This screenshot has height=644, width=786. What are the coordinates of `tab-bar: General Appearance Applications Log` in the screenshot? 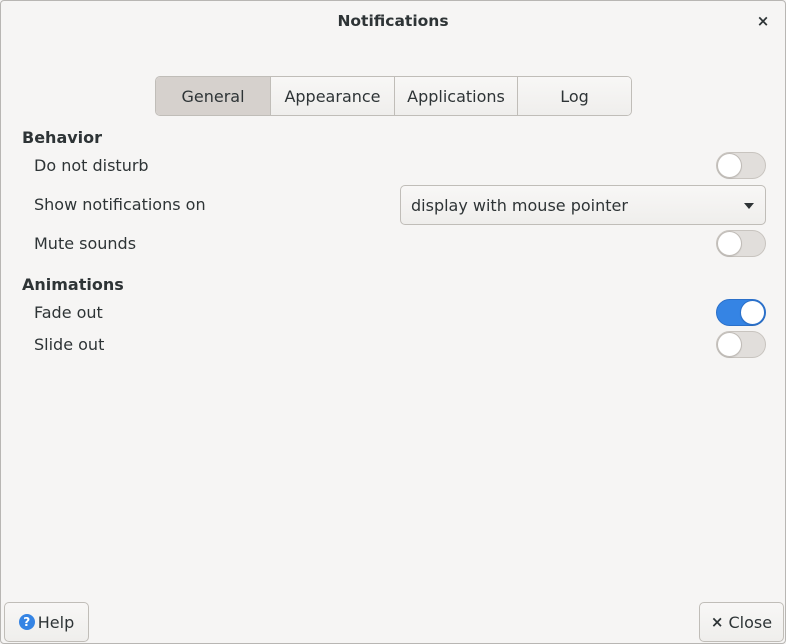 It's located at (393, 96).